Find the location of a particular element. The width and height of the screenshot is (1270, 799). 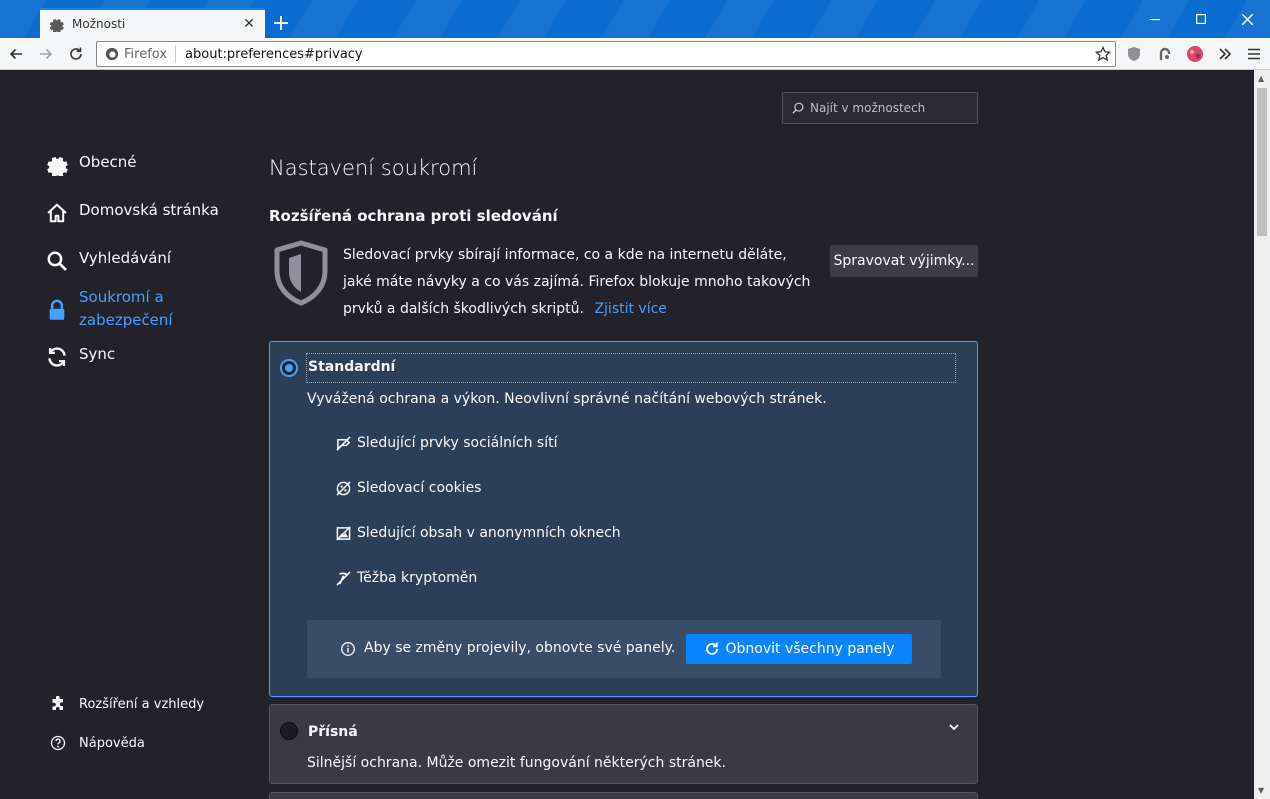

firefox-icon is located at coordinates (112, 54).